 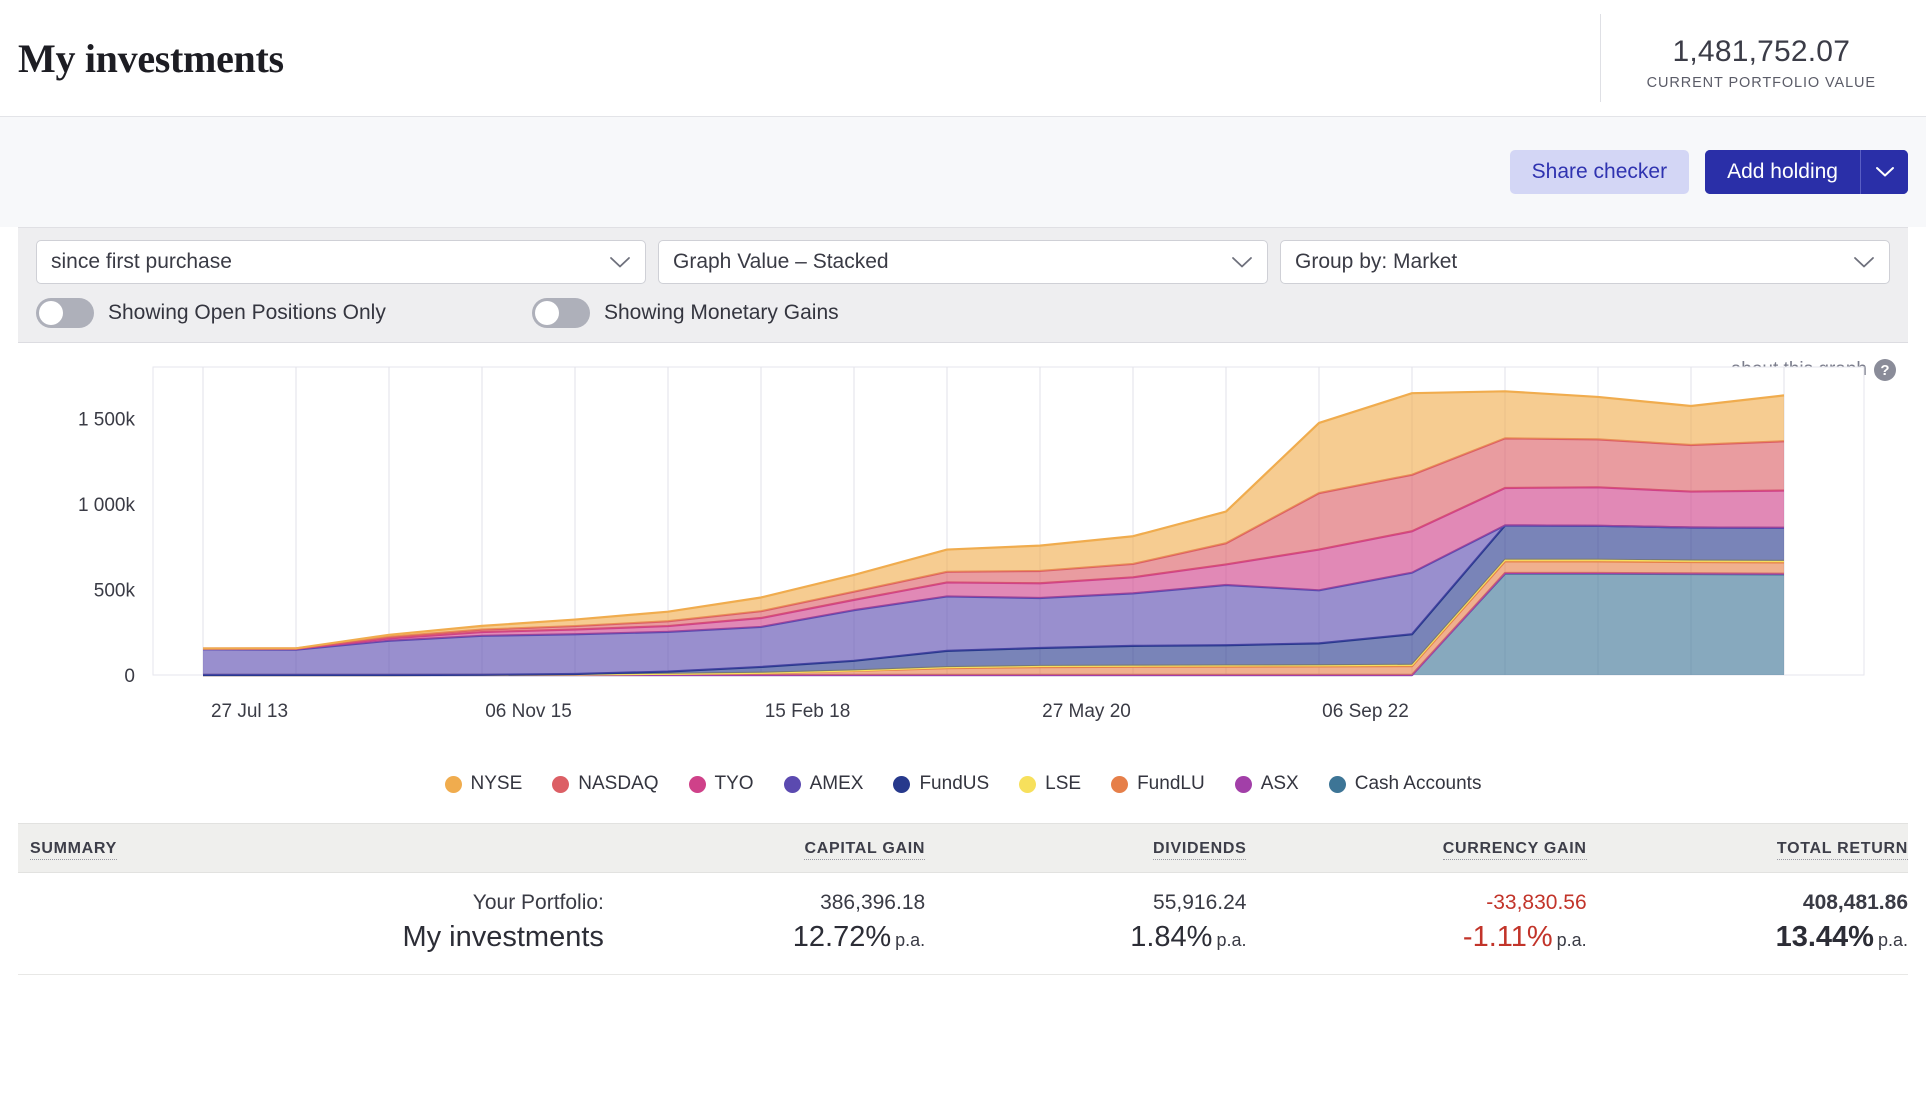 I want to click on column-header-dividends: DIVIDENDS, so click(x=1086, y=848).